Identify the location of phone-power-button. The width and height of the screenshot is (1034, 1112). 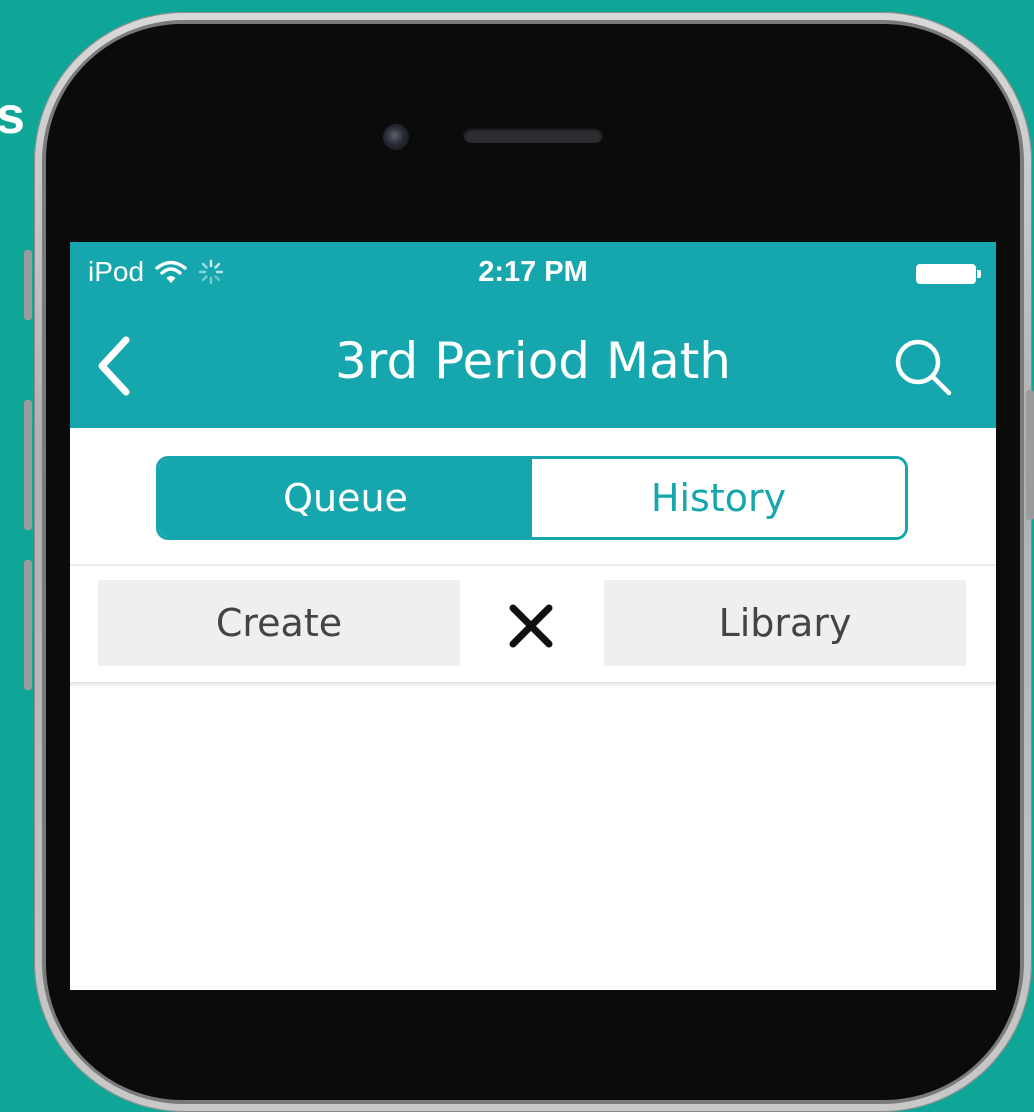
(1030, 455).